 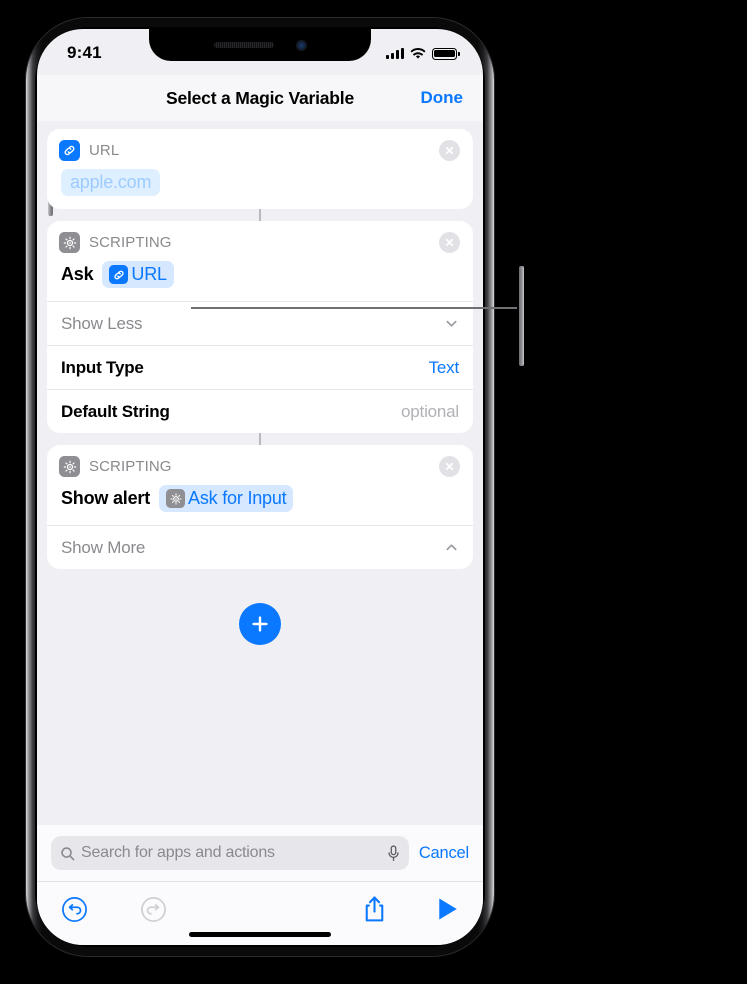 I want to click on cellular-signal-icon, so click(x=395, y=53).